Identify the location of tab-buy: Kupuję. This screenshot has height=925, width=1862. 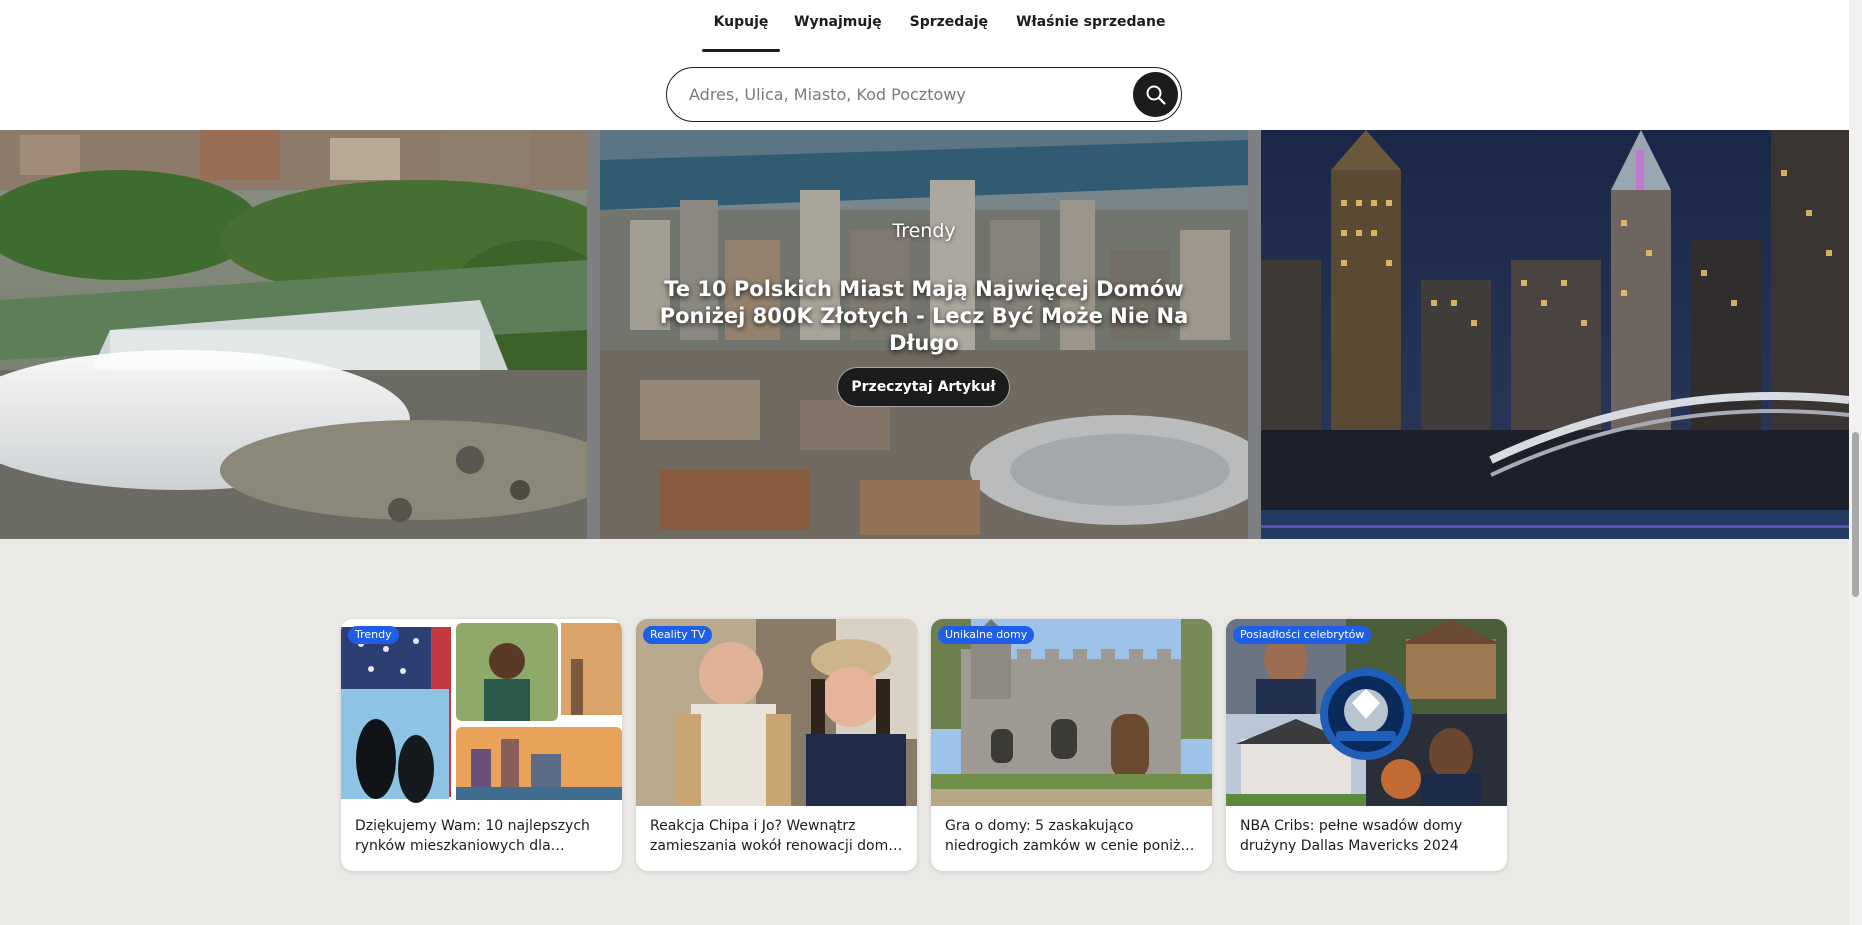
(741, 26).